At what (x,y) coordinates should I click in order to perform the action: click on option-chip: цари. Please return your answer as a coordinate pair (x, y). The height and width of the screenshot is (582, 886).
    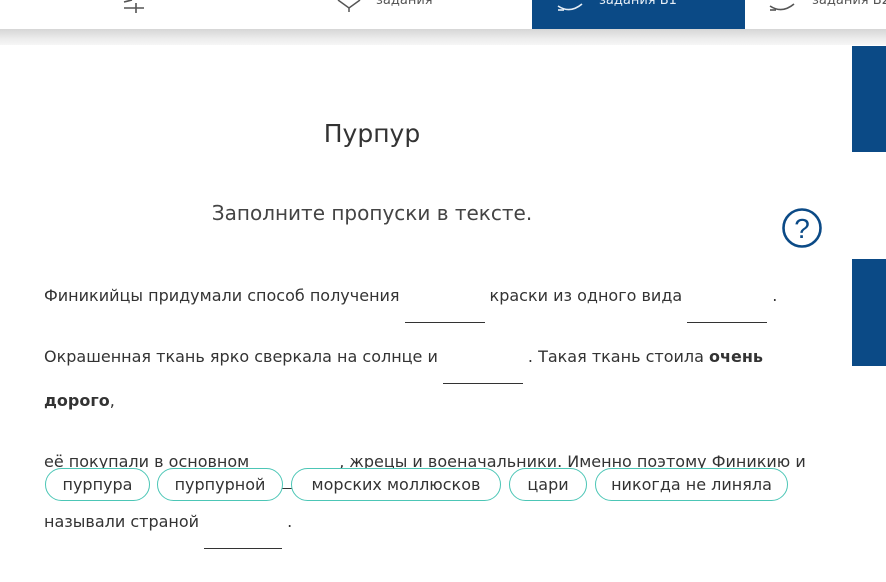
    Looking at the image, I should click on (548, 484).